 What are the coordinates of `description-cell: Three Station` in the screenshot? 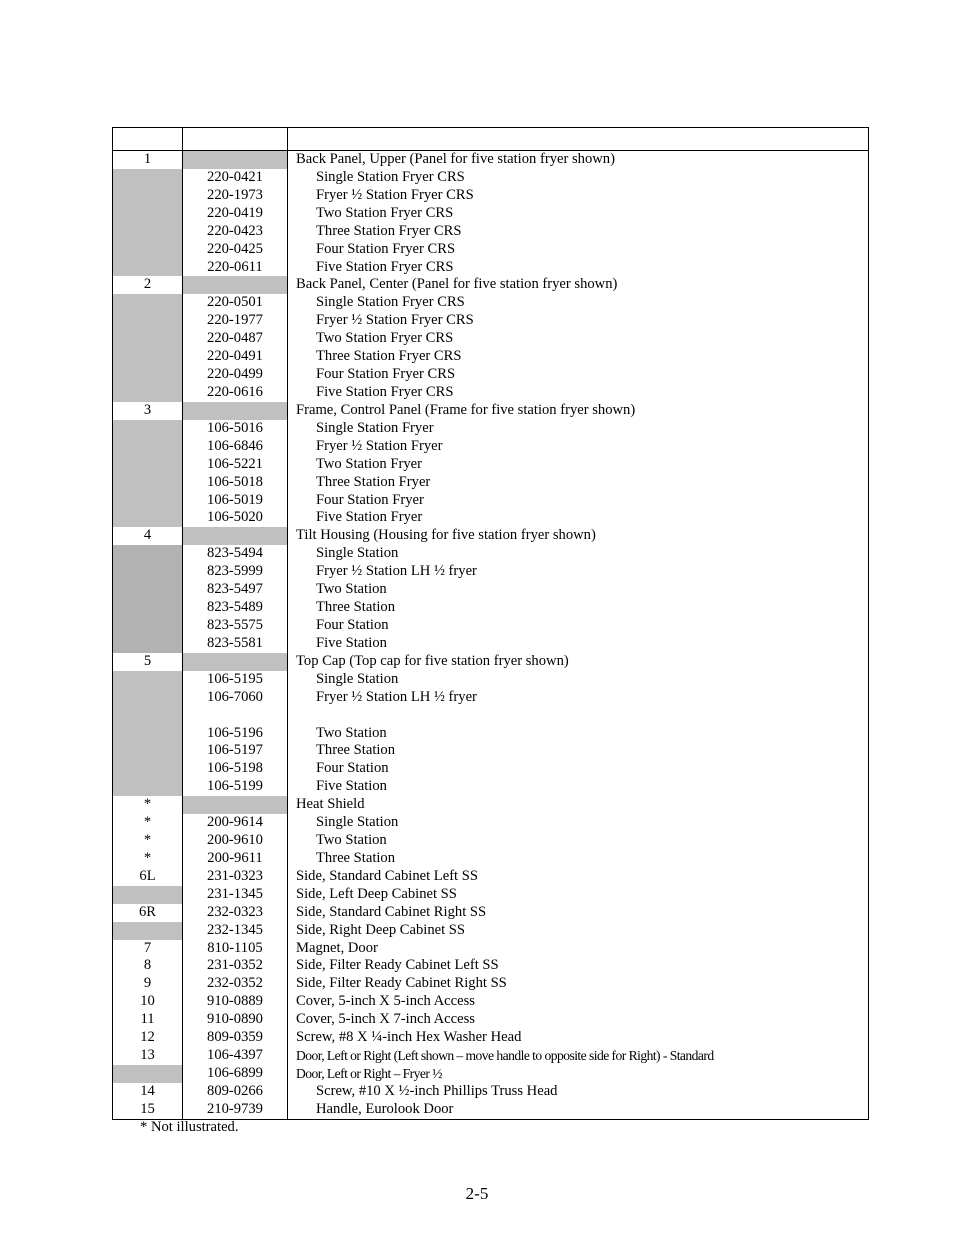 It's located at (356, 750).